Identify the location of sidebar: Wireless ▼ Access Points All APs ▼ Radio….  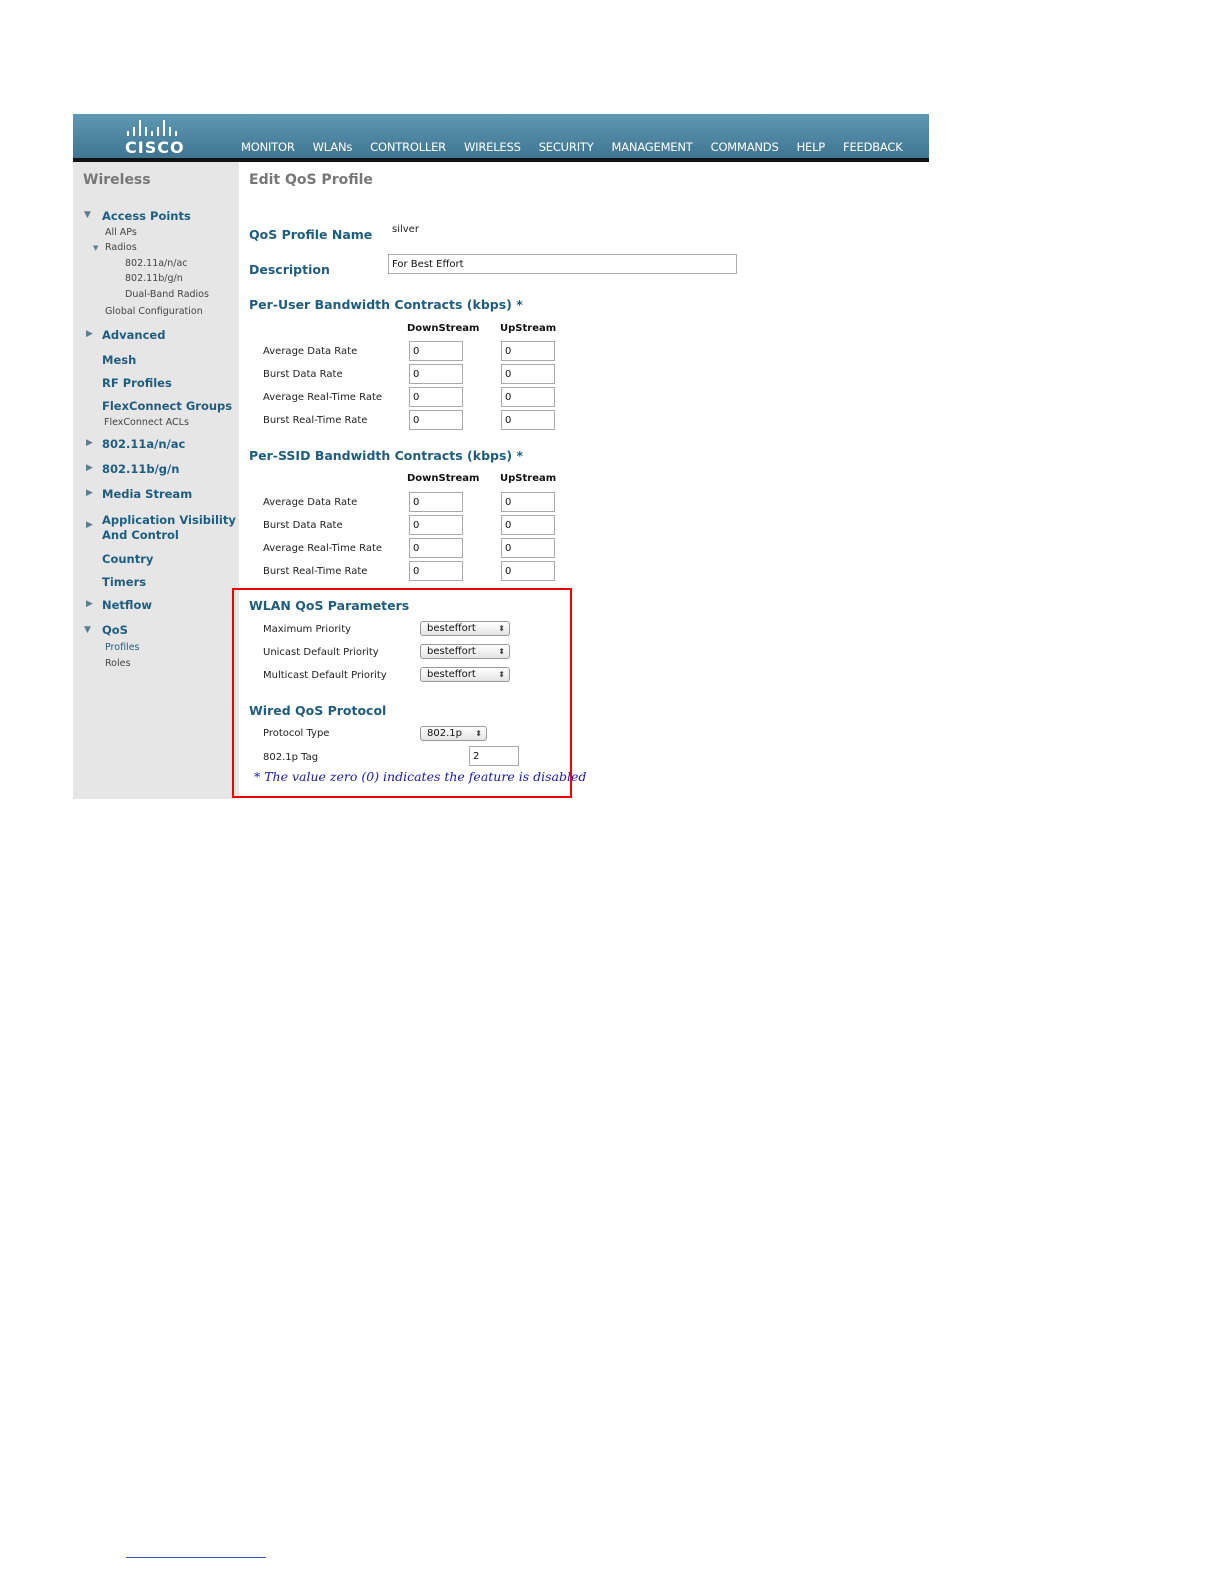
(156, 480).